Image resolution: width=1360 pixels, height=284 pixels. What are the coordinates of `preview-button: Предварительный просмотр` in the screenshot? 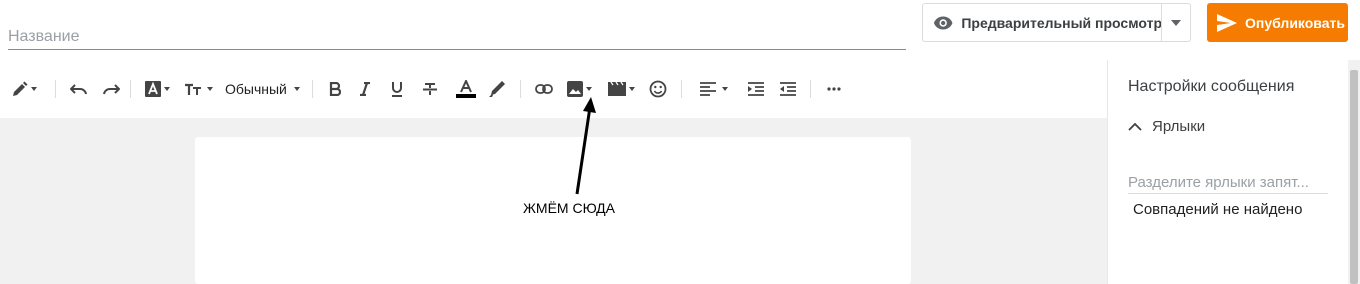 It's located at (1042, 22).